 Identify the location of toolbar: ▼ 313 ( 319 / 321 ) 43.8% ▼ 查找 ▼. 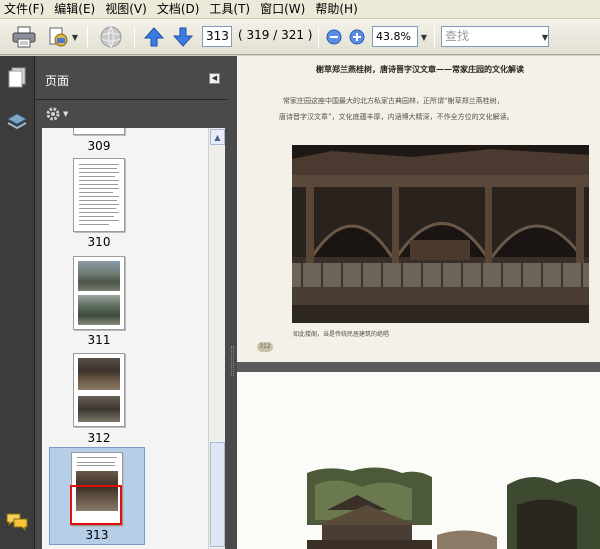
(300, 37).